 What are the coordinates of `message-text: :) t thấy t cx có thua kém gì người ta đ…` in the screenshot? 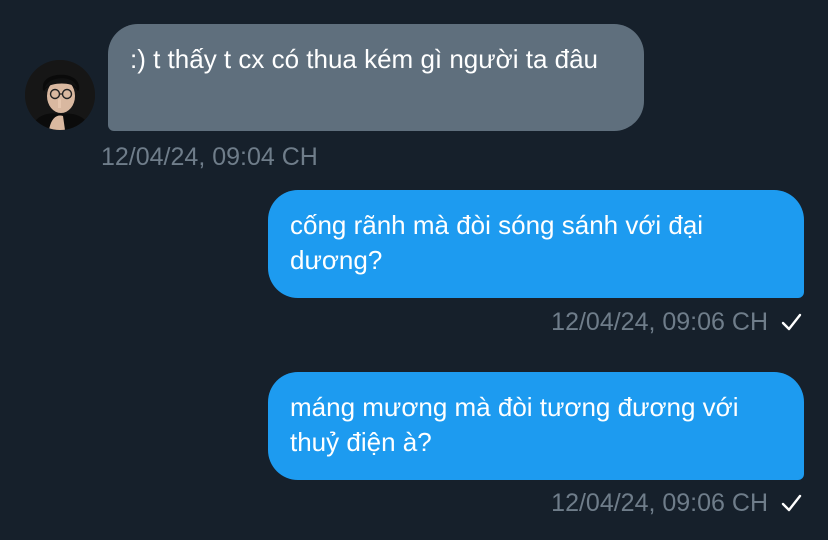 It's located at (364, 59).